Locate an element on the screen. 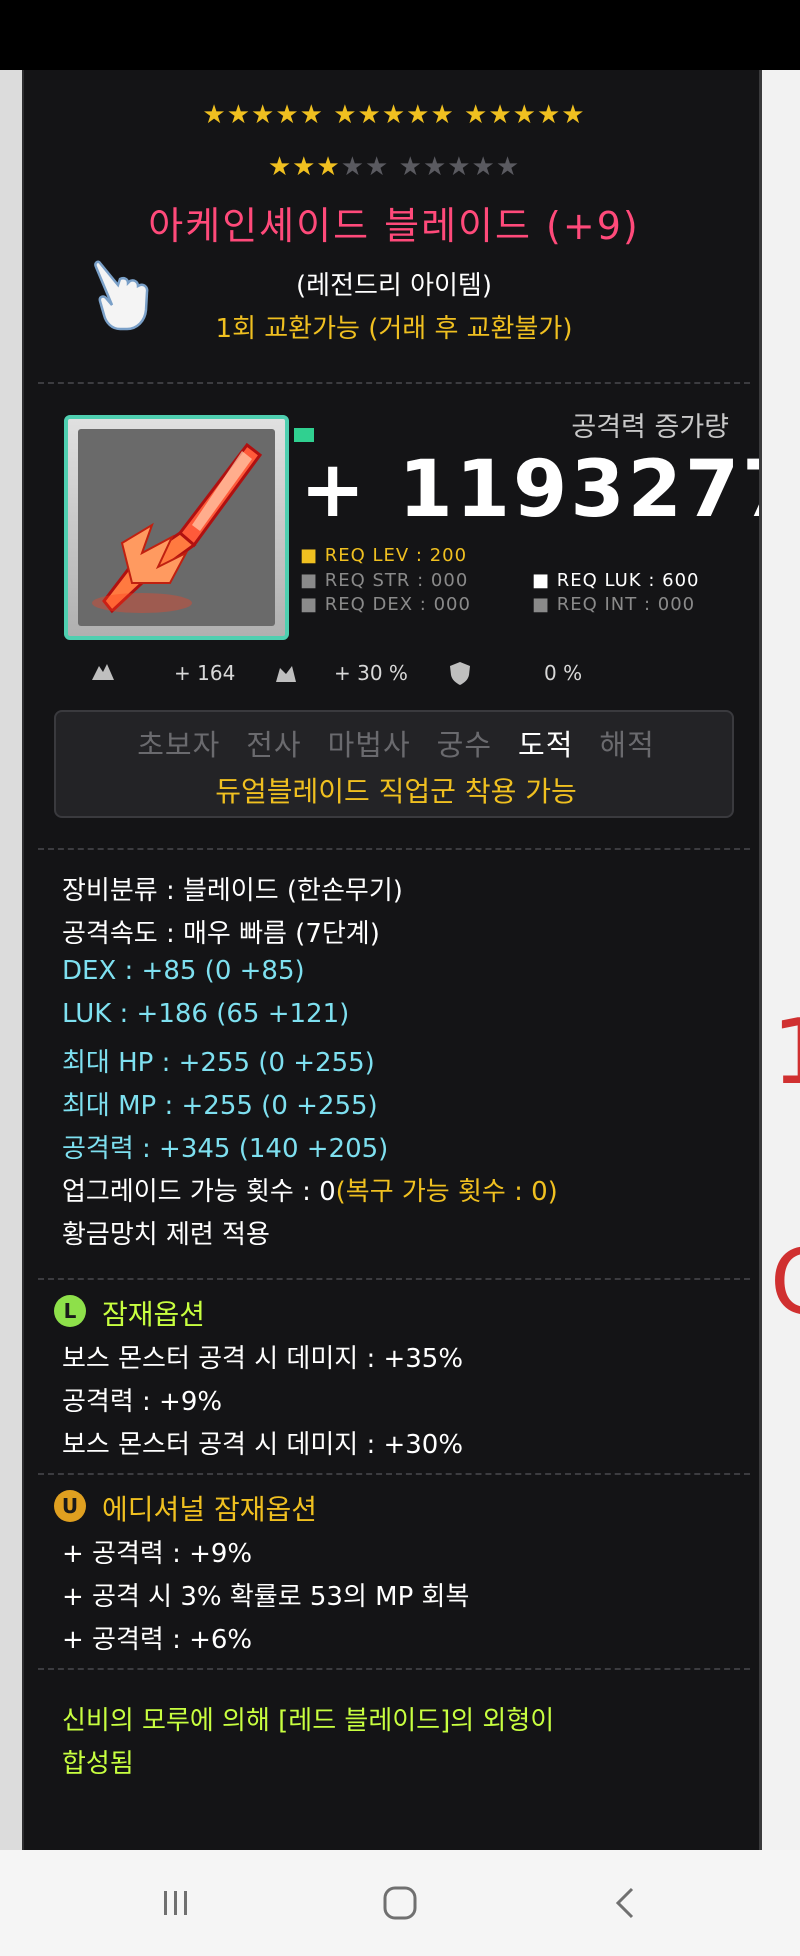  additional-badge-icon: U is located at coordinates (70, 1506).